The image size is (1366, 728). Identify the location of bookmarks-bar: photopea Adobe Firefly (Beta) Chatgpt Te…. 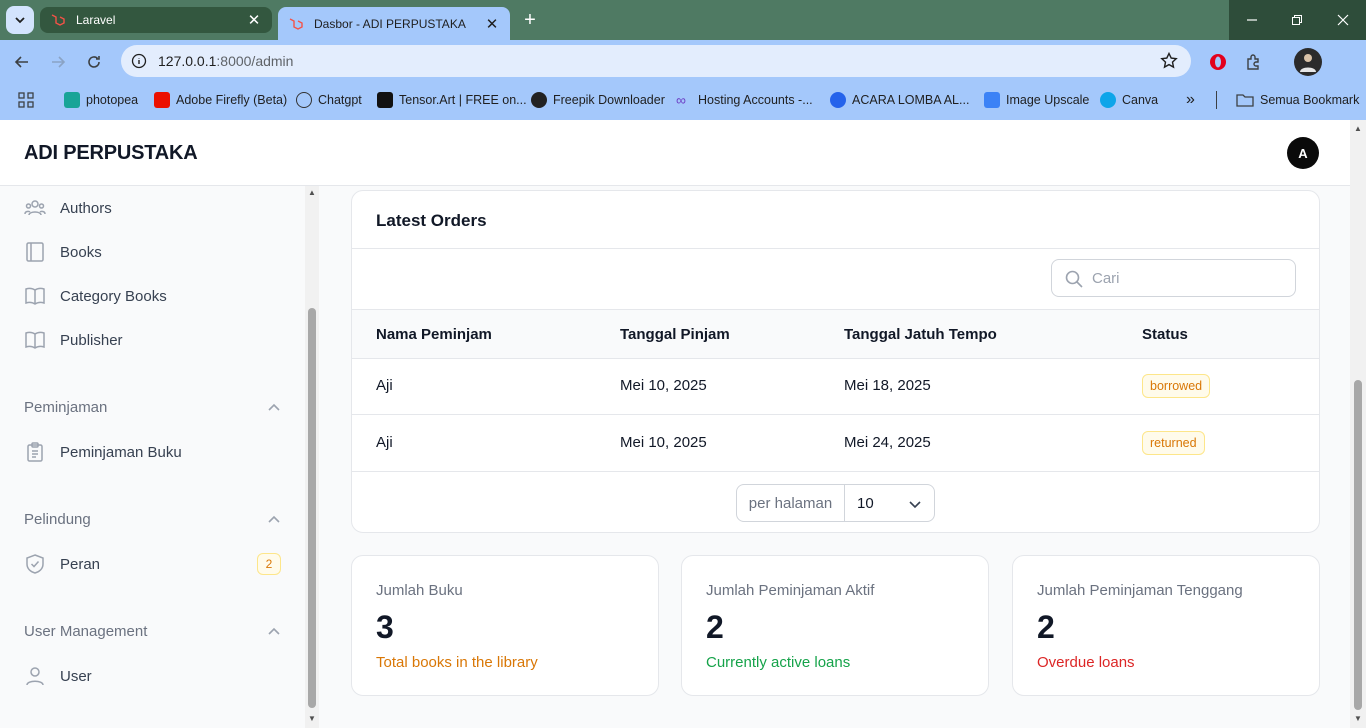
(683, 100).